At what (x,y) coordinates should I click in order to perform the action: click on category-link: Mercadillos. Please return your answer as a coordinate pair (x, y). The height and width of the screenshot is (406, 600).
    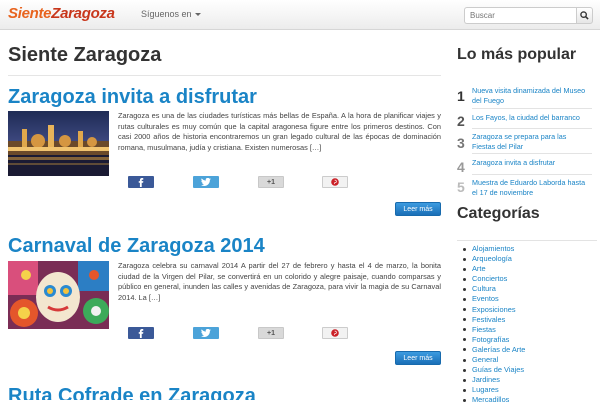
    Looking at the image, I should click on (527, 400).